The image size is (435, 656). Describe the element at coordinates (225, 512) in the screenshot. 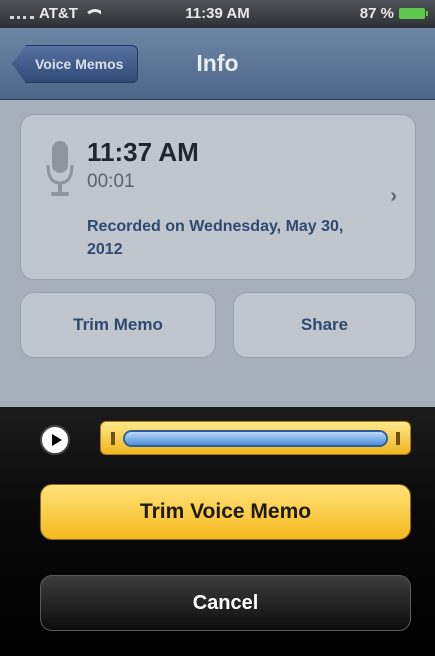

I see `trim-voice-memo-button: Trim Voice Memo` at that location.